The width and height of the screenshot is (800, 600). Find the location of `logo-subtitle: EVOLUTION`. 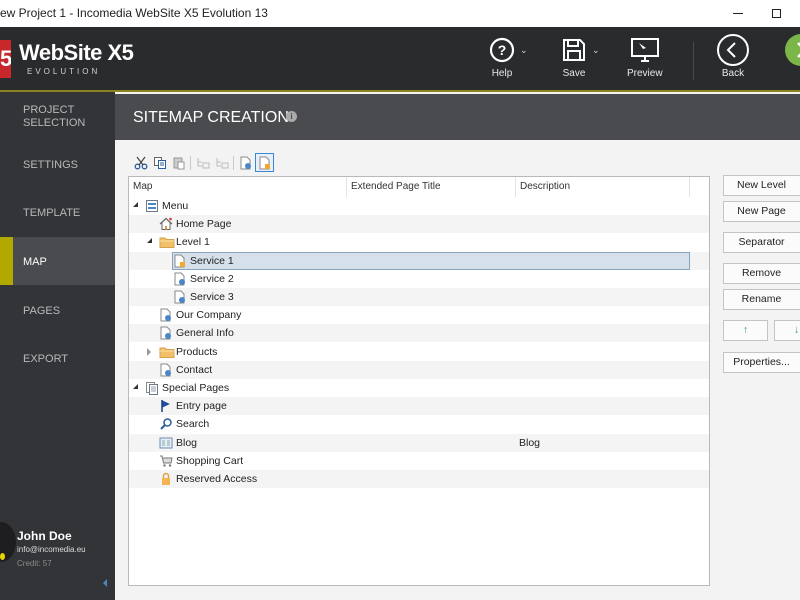

logo-subtitle: EVOLUTION is located at coordinates (64, 71).